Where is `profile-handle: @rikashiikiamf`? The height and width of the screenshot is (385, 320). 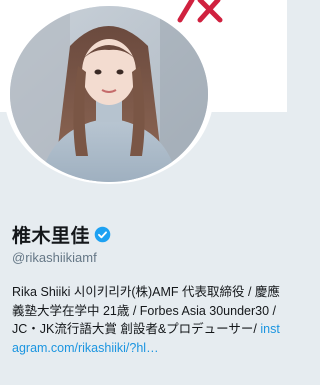 profile-handle: @rikashiikiamf is located at coordinates (54, 257).